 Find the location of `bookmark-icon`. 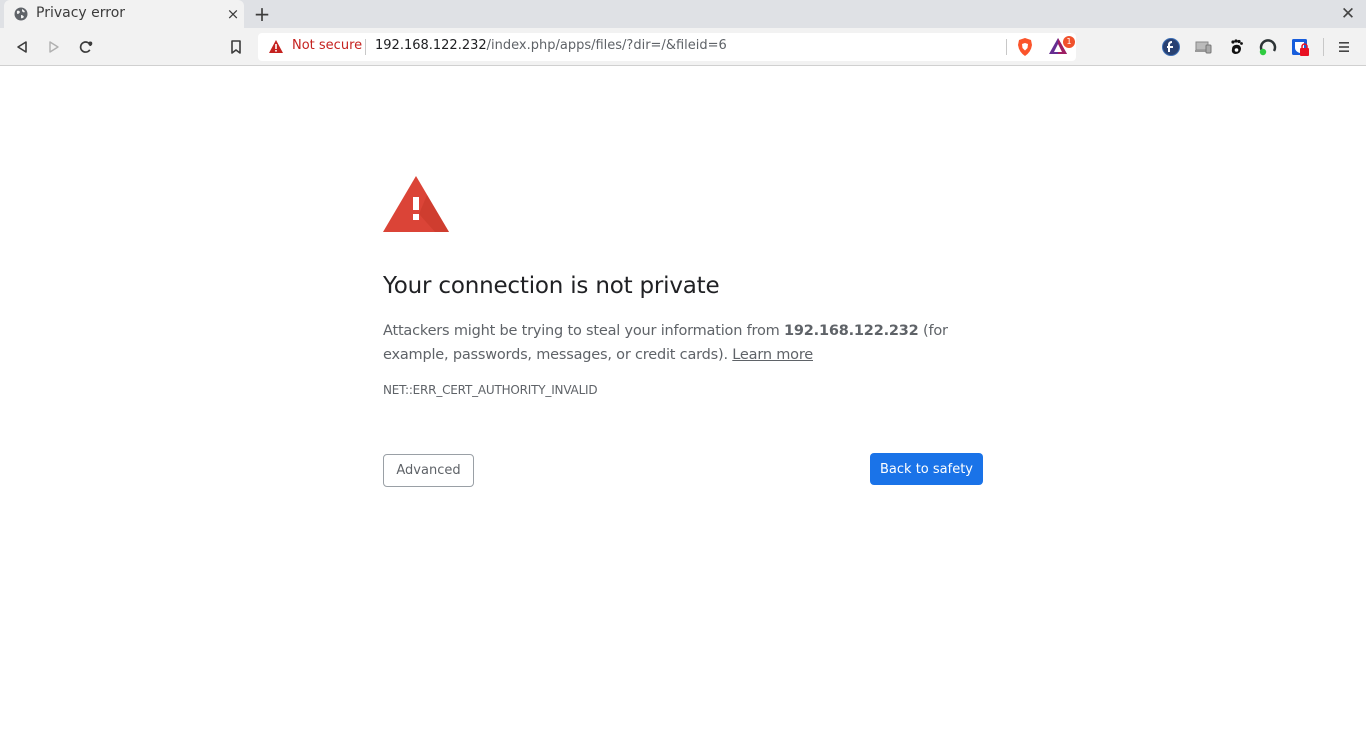

bookmark-icon is located at coordinates (236, 47).